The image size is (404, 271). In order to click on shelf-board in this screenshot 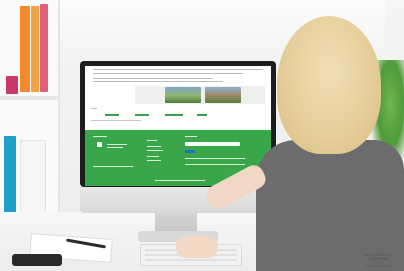, I will do `click(29, 98)`.